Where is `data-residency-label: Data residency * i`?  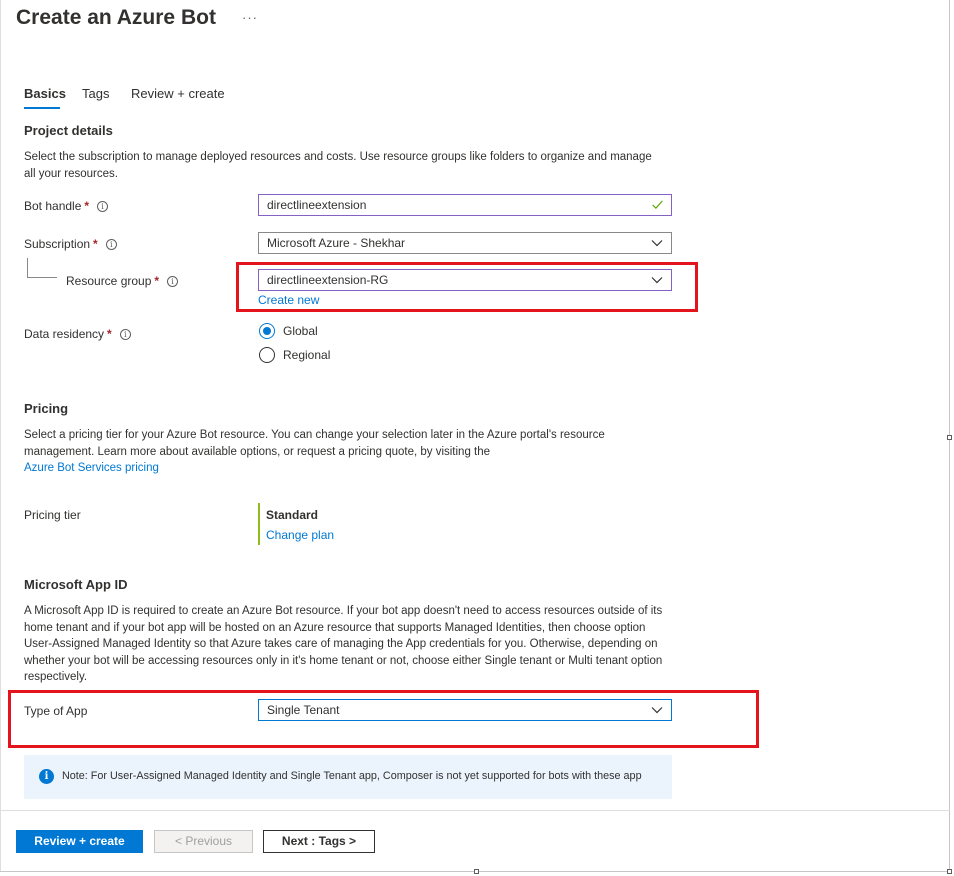
data-residency-label: Data residency * i is located at coordinates (77, 334).